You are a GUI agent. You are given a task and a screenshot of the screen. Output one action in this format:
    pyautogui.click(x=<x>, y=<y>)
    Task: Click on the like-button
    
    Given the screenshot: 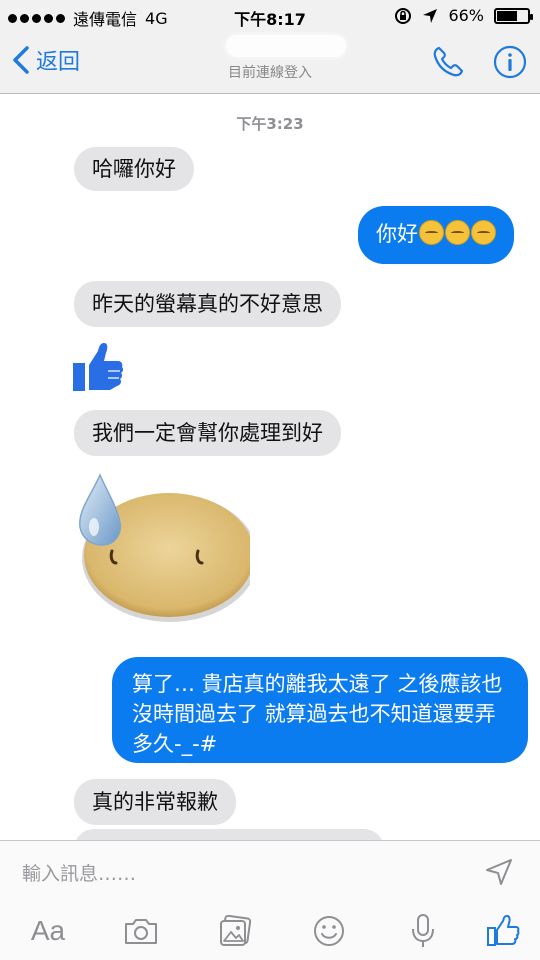 What is the action you would take?
    pyautogui.click(x=503, y=931)
    